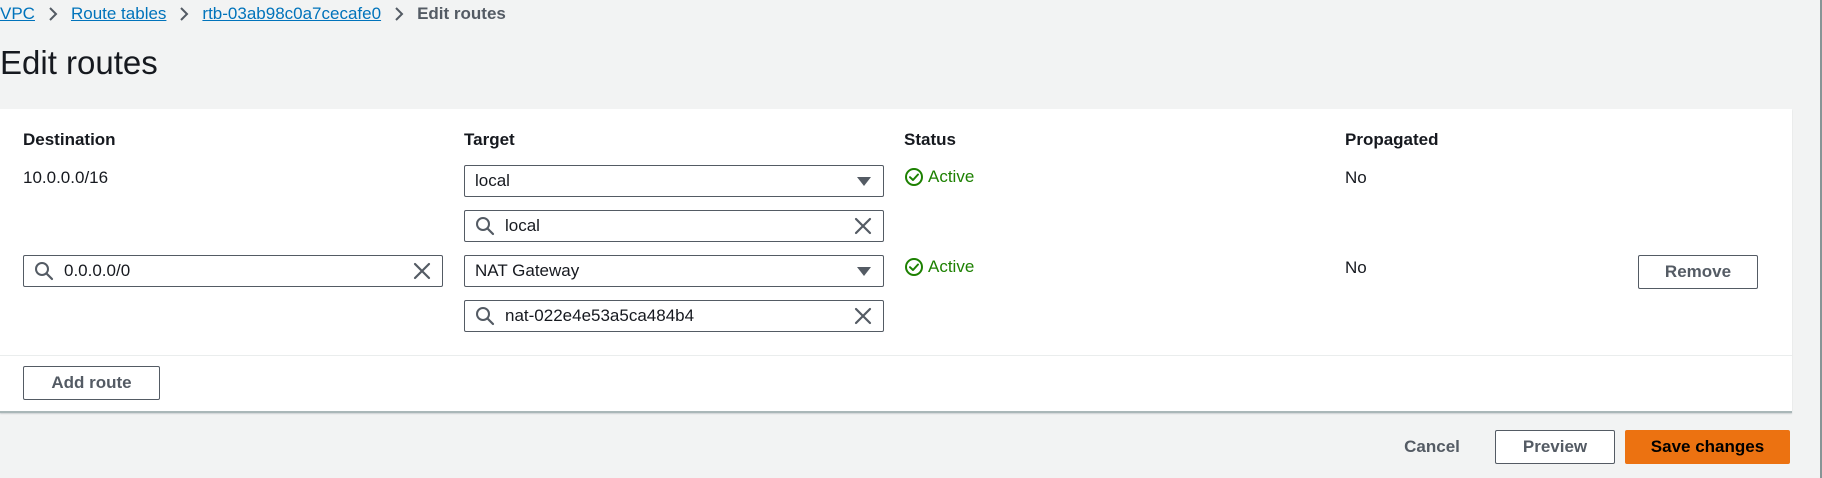 This screenshot has height=478, width=1822. I want to click on preview-button: Preview, so click(1555, 447).